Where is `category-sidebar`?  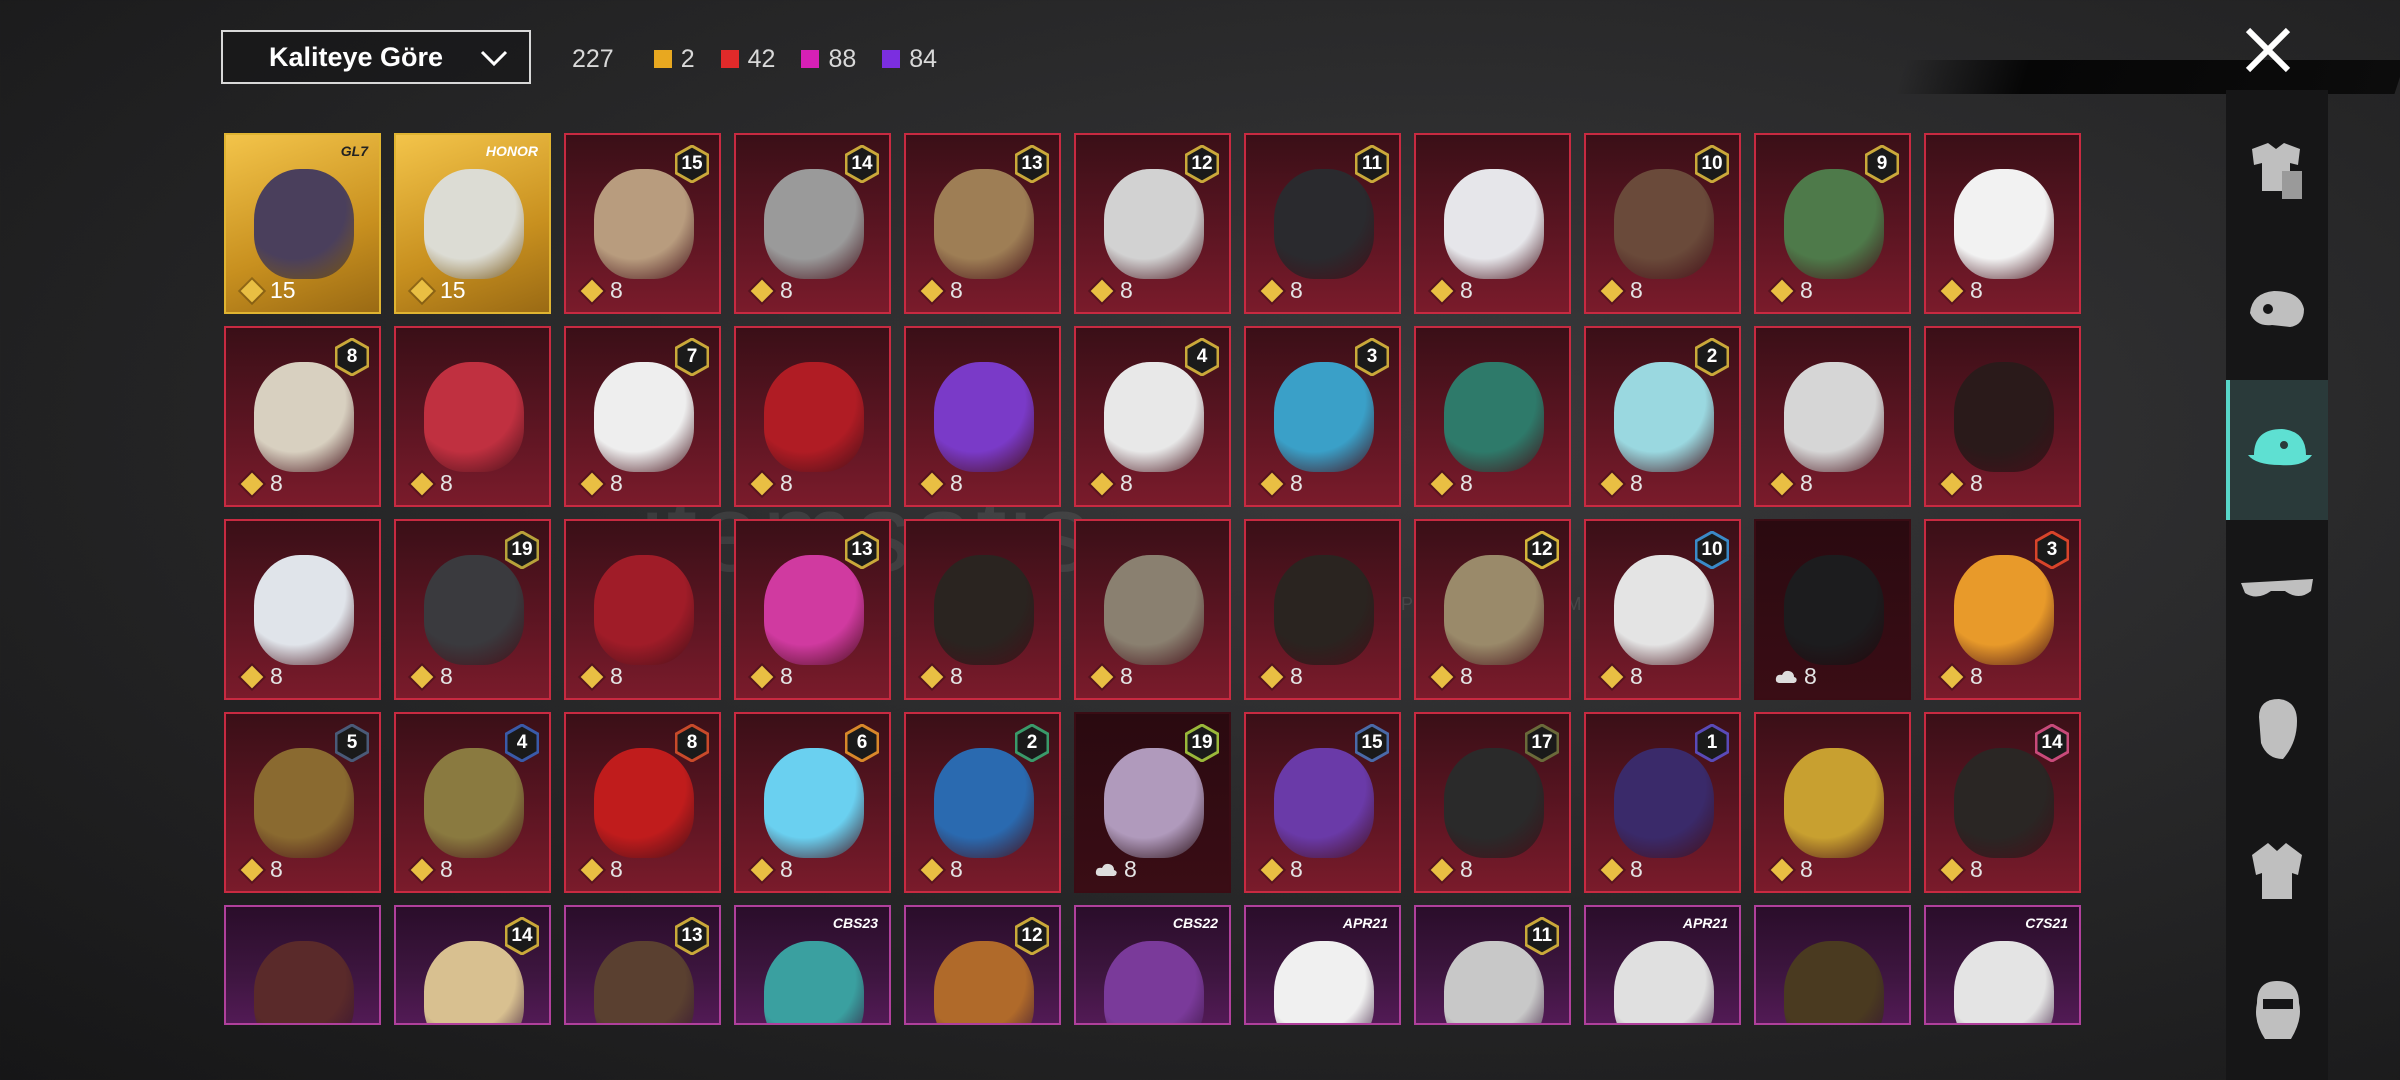
category-sidebar is located at coordinates (2277, 585).